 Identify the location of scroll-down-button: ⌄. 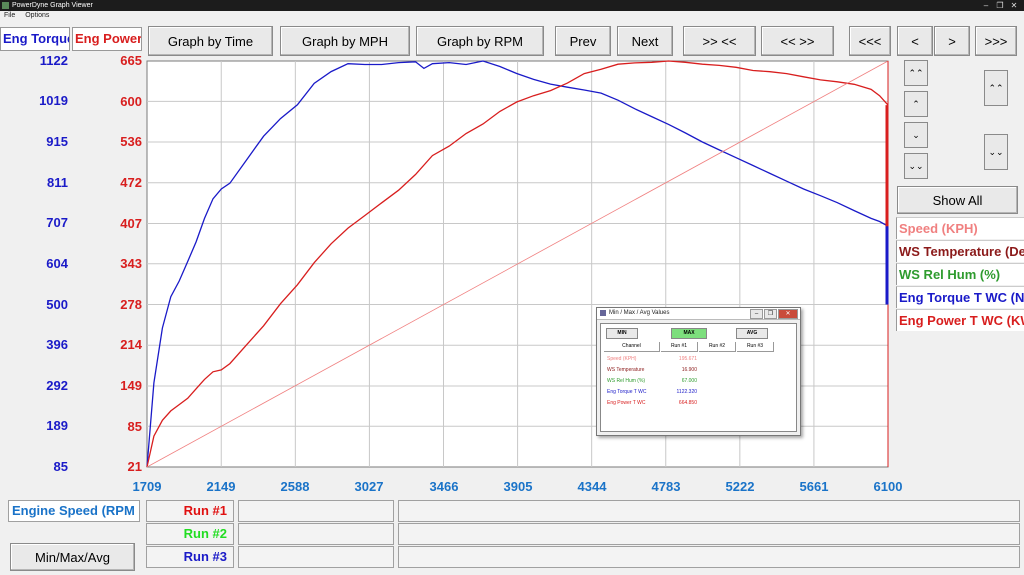
(916, 135).